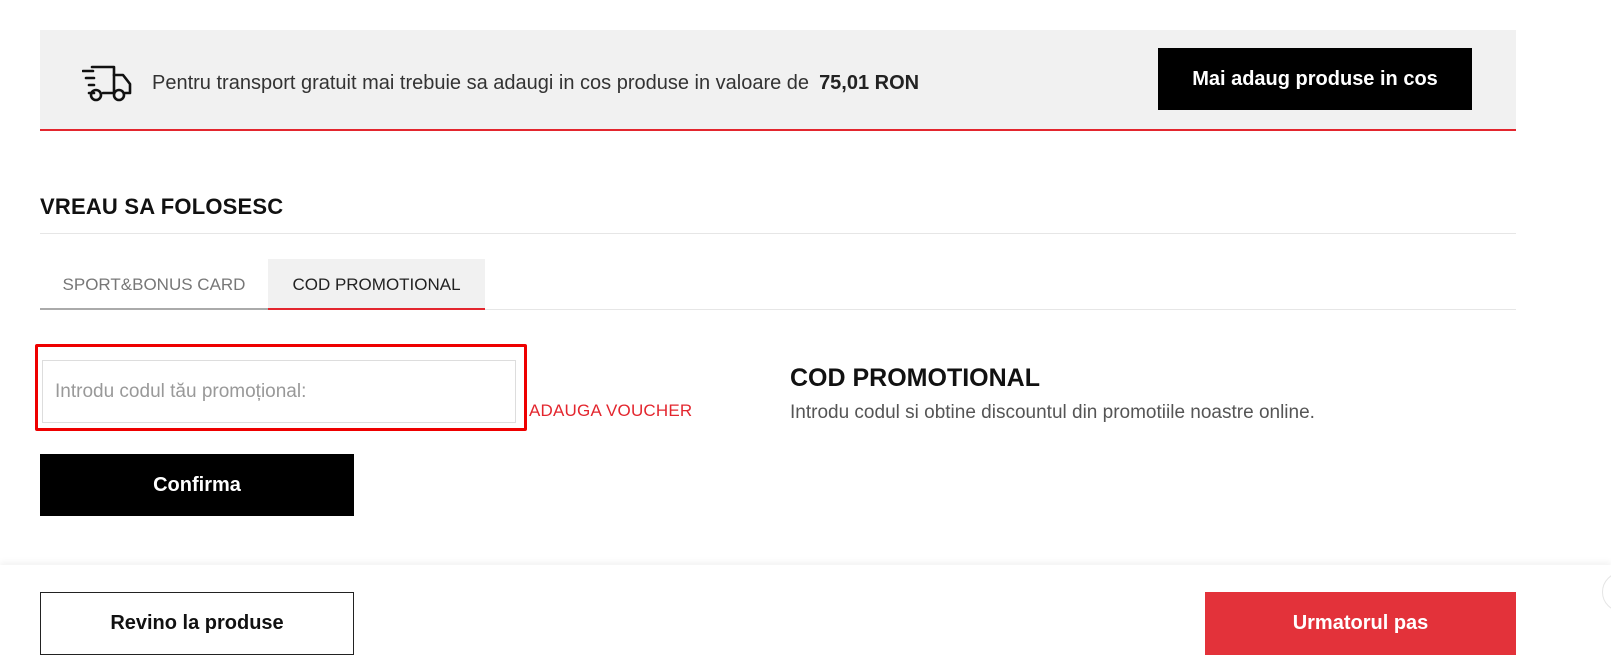 This screenshot has height=664, width=1611. Describe the element at coordinates (107, 83) in the screenshot. I see `truck-icon` at that location.